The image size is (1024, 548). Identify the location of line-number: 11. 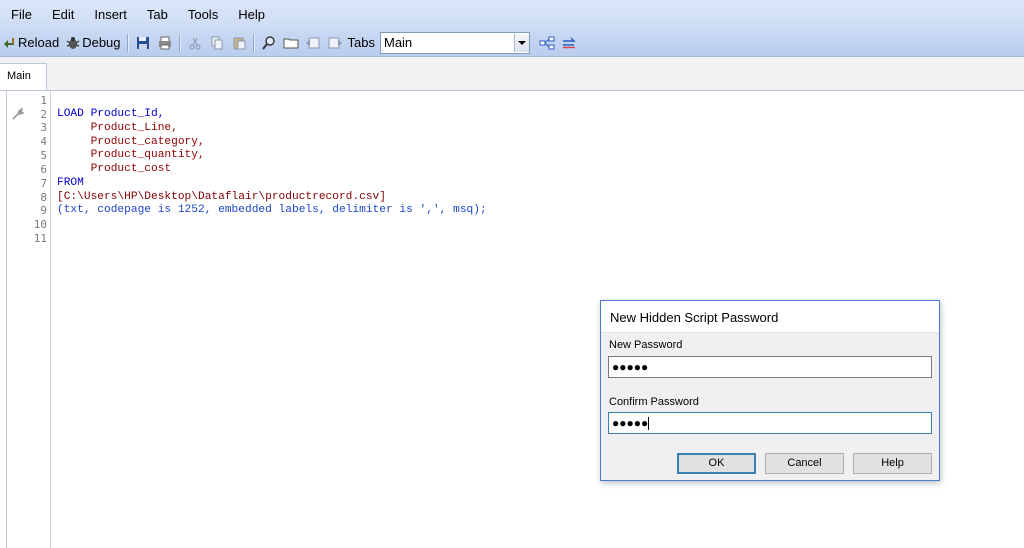
(40, 238).